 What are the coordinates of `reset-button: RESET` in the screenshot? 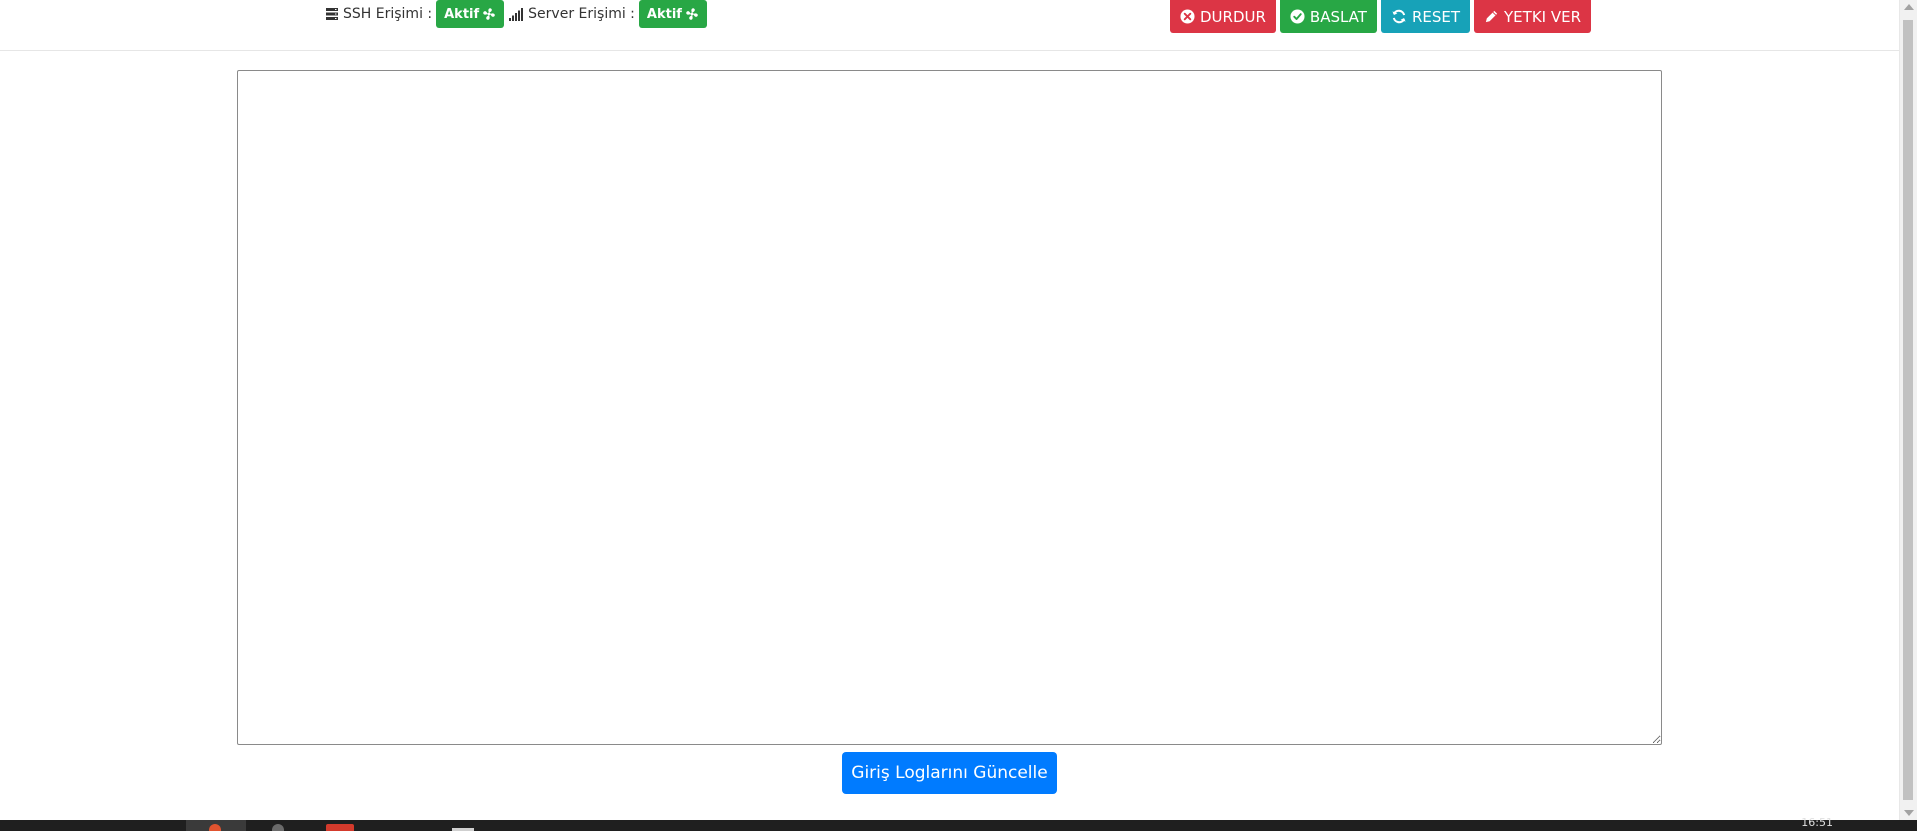 It's located at (1425, 16).